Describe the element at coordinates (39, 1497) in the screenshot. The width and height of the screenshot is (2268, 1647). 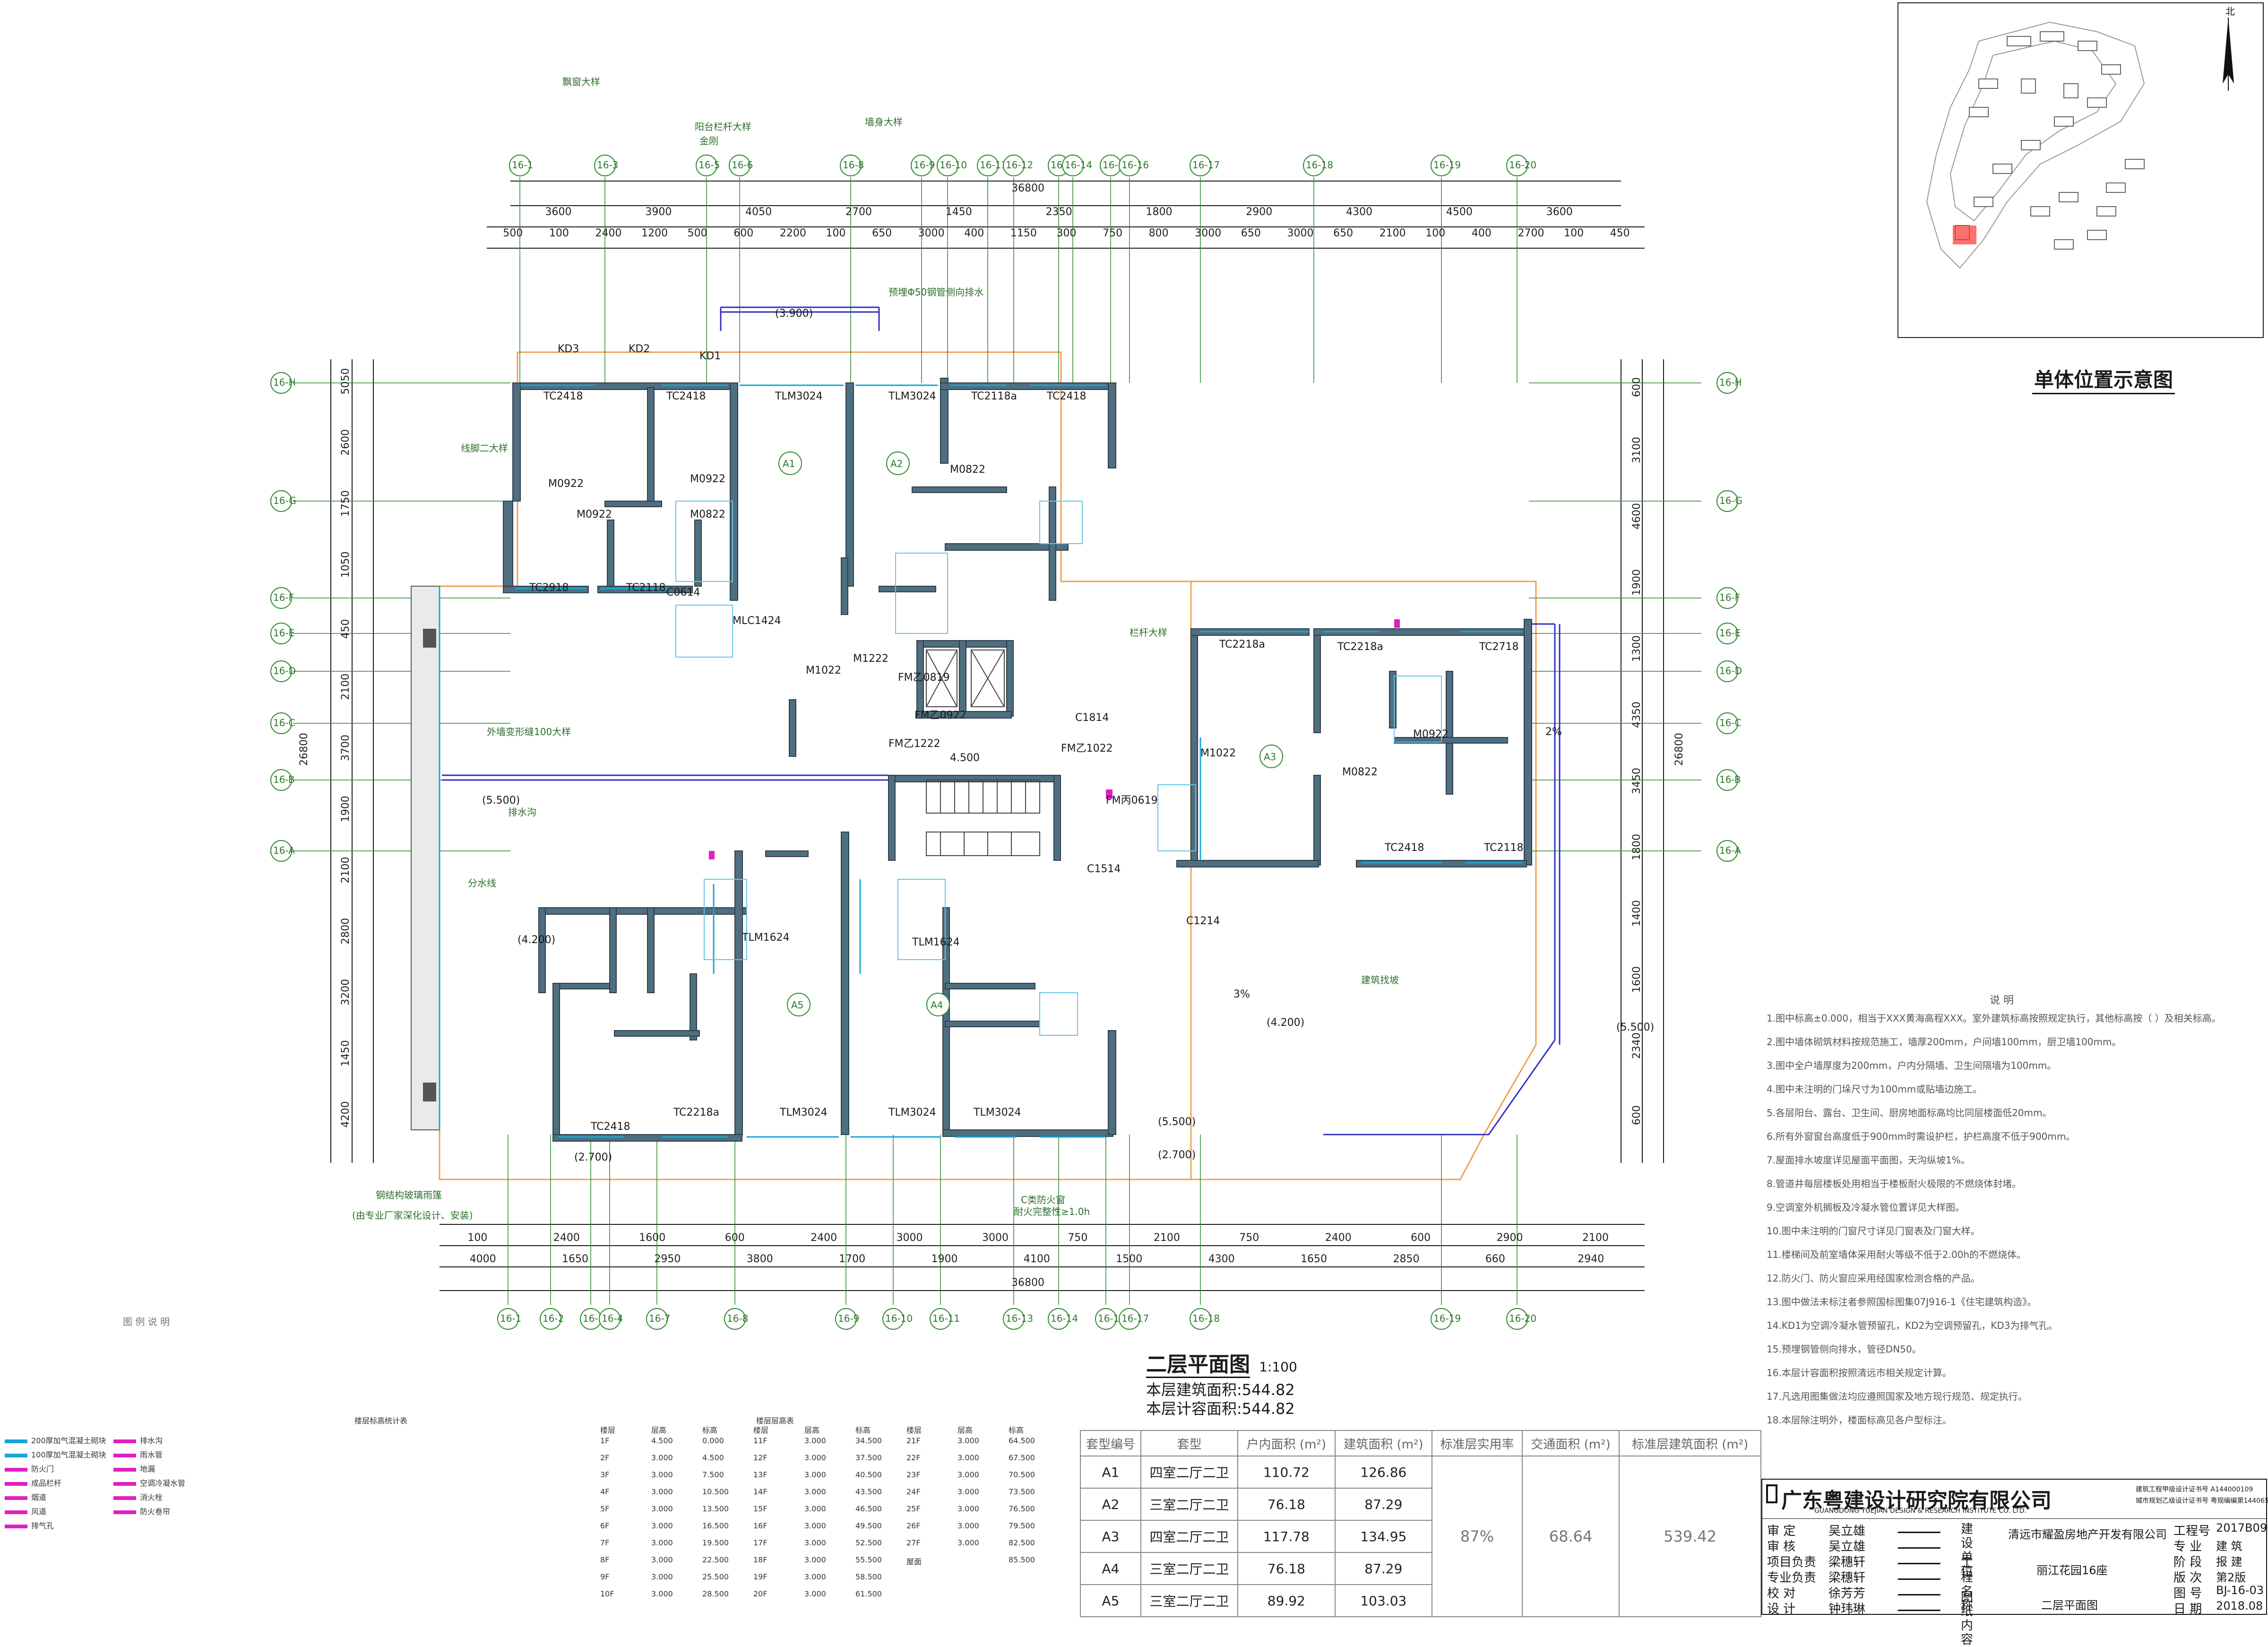
I see `legend-label: 烟道` at that location.